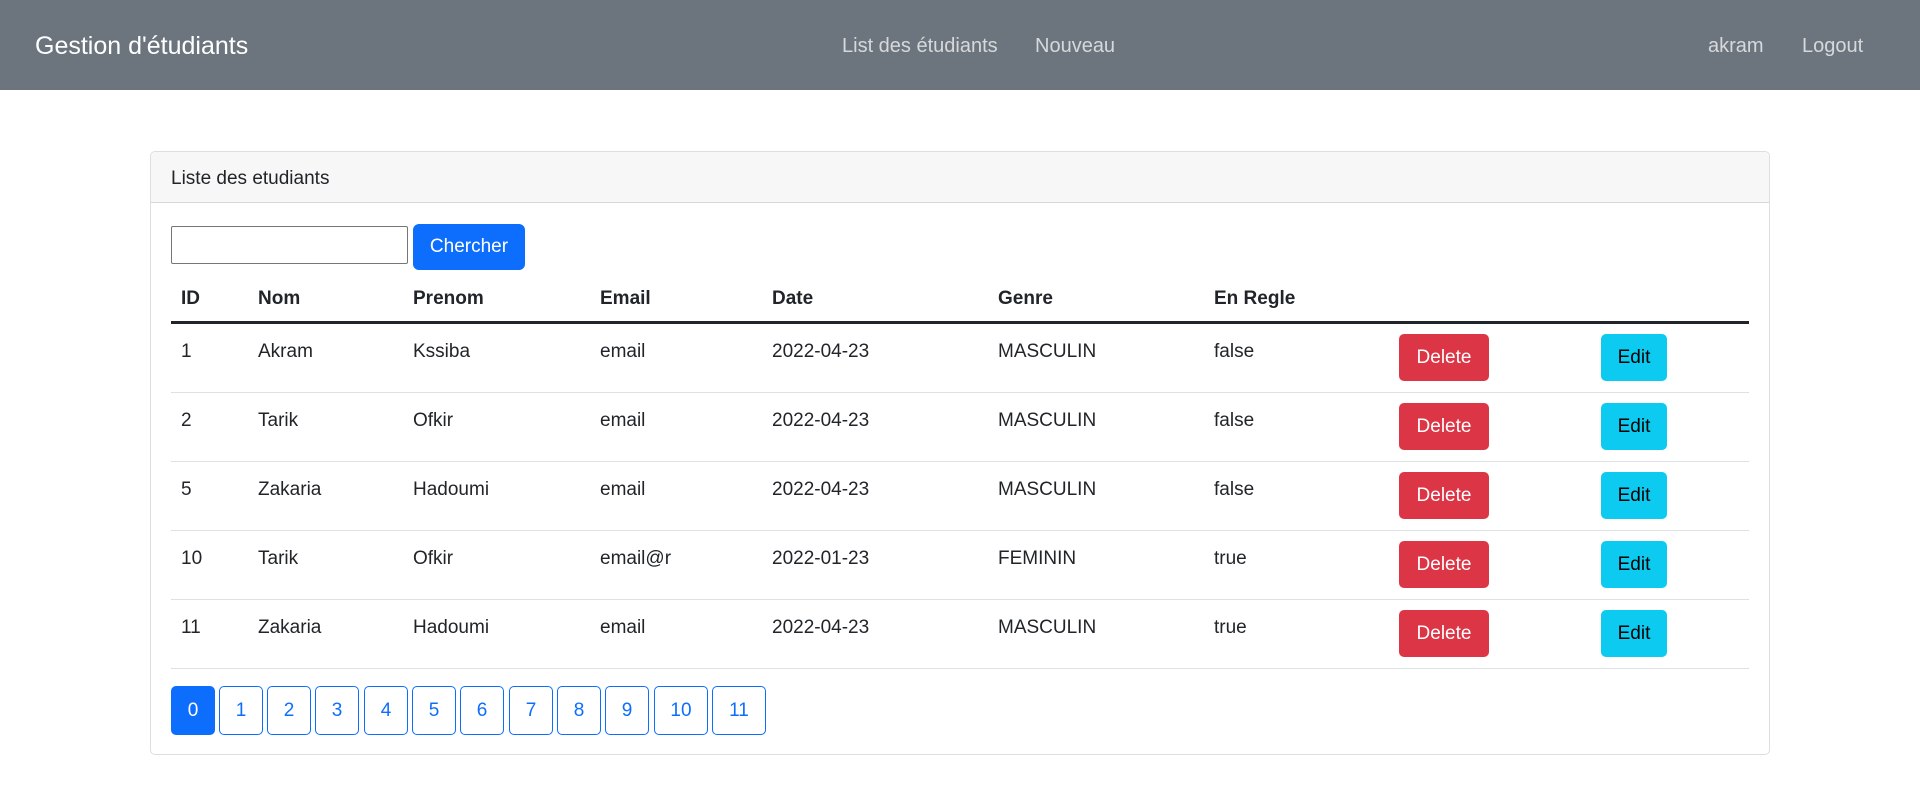 This screenshot has height=810, width=1920. Describe the element at coordinates (191, 627) in the screenshot. I see `cell-id: 11` at that location.